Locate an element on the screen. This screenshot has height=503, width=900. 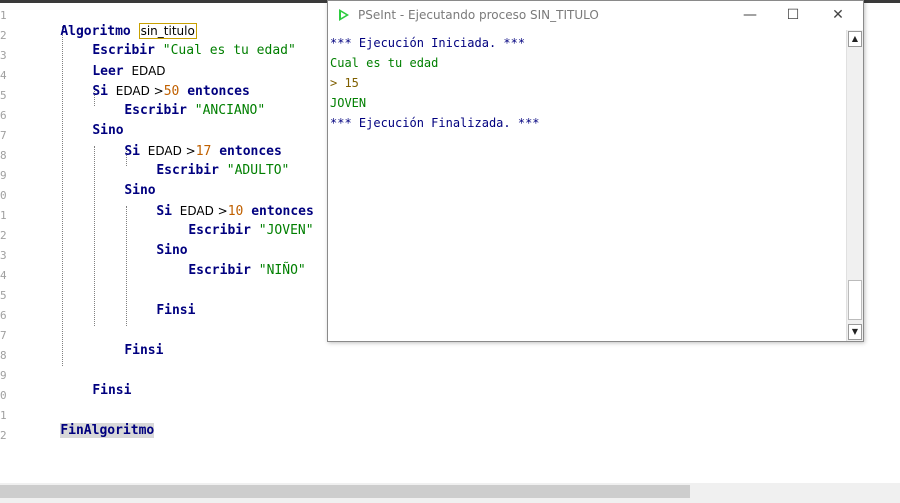
window-title: PSeInt - Ejecutando proceso SIN_TITULO is located at coordinates (478, 15).